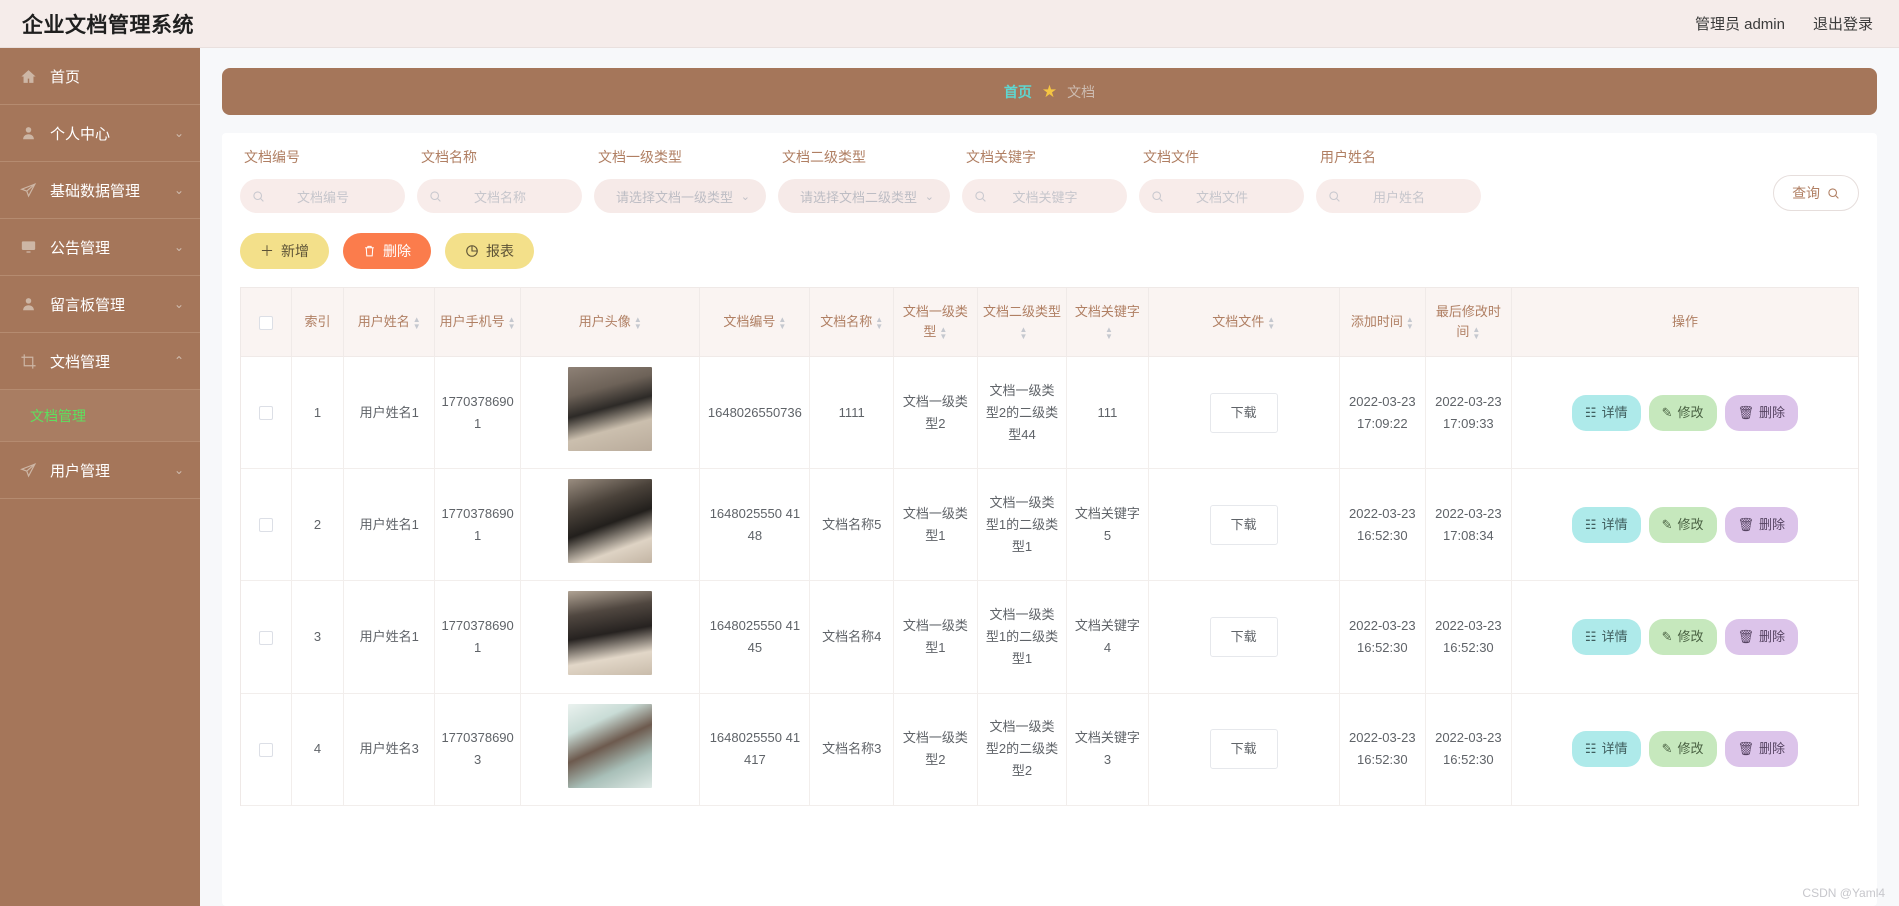  I want to click on breadcrumb-home-link: 首页, so click(1018, 92).